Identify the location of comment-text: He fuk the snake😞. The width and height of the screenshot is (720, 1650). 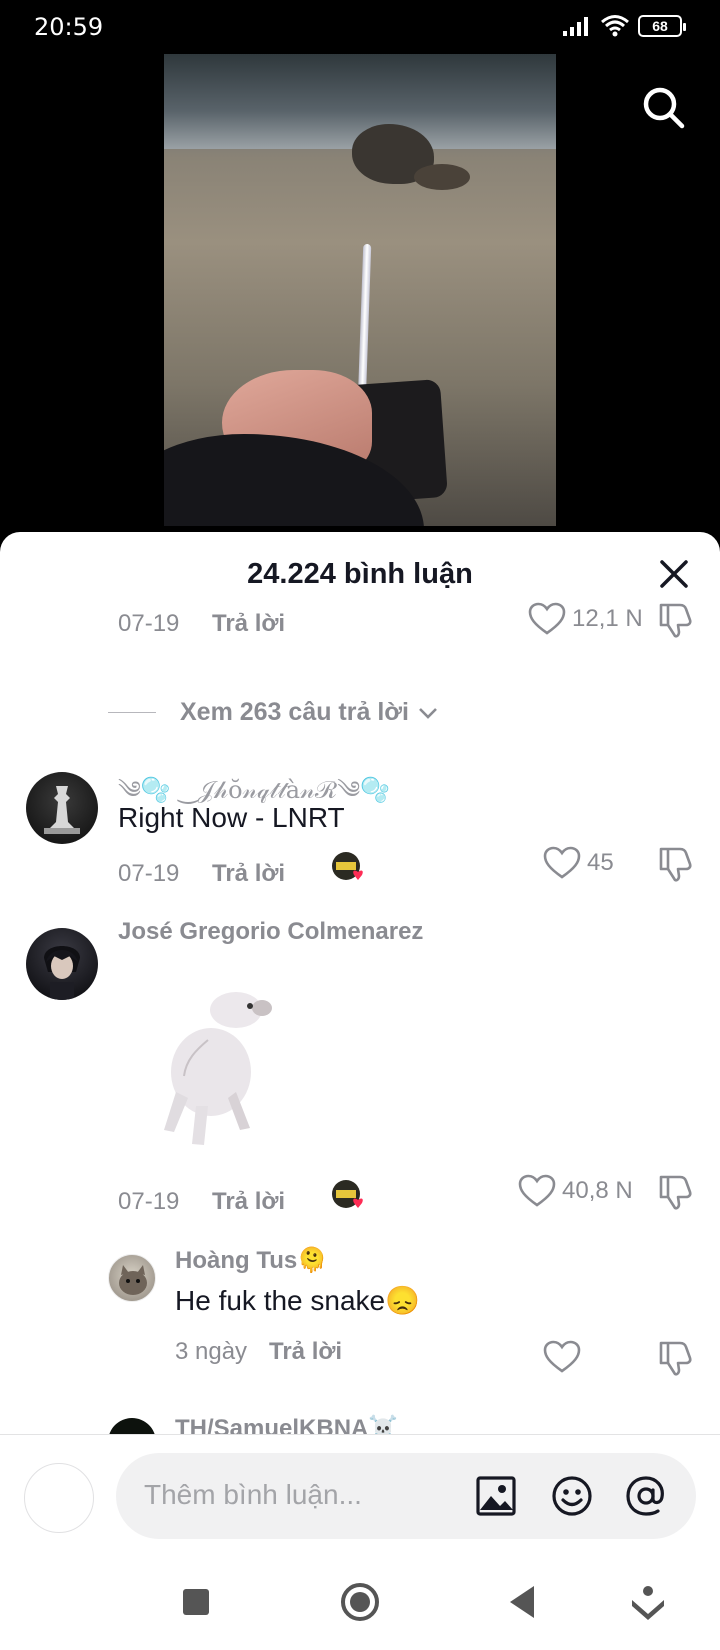
(297, 1300).